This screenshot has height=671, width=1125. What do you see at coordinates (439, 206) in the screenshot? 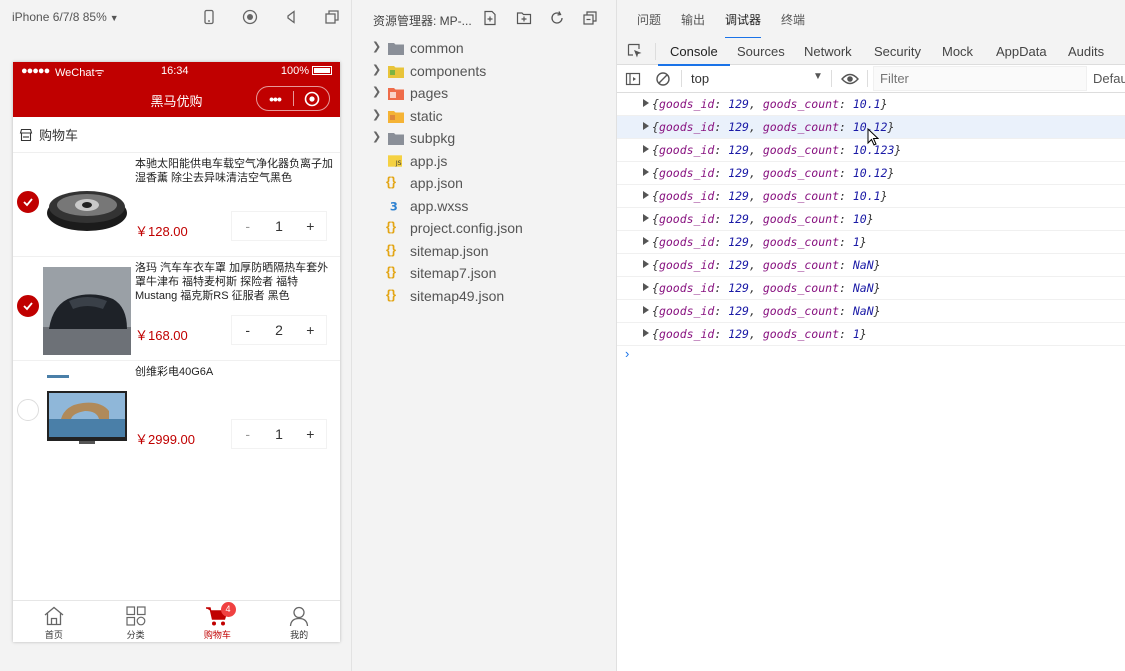
I see `tree-item-label: app.wxss` at bounding box center [439, 206].